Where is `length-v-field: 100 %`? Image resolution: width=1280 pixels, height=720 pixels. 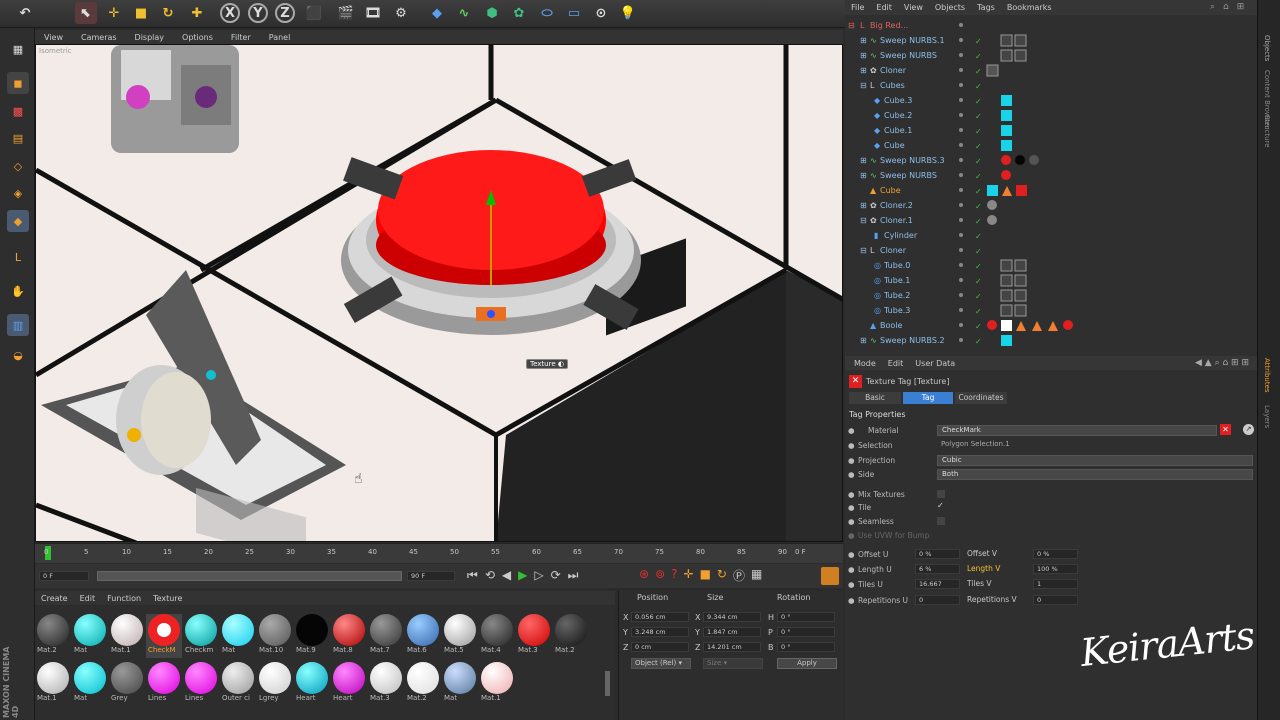
length-v-field: 100 % is located at coordinates (1055, 569).